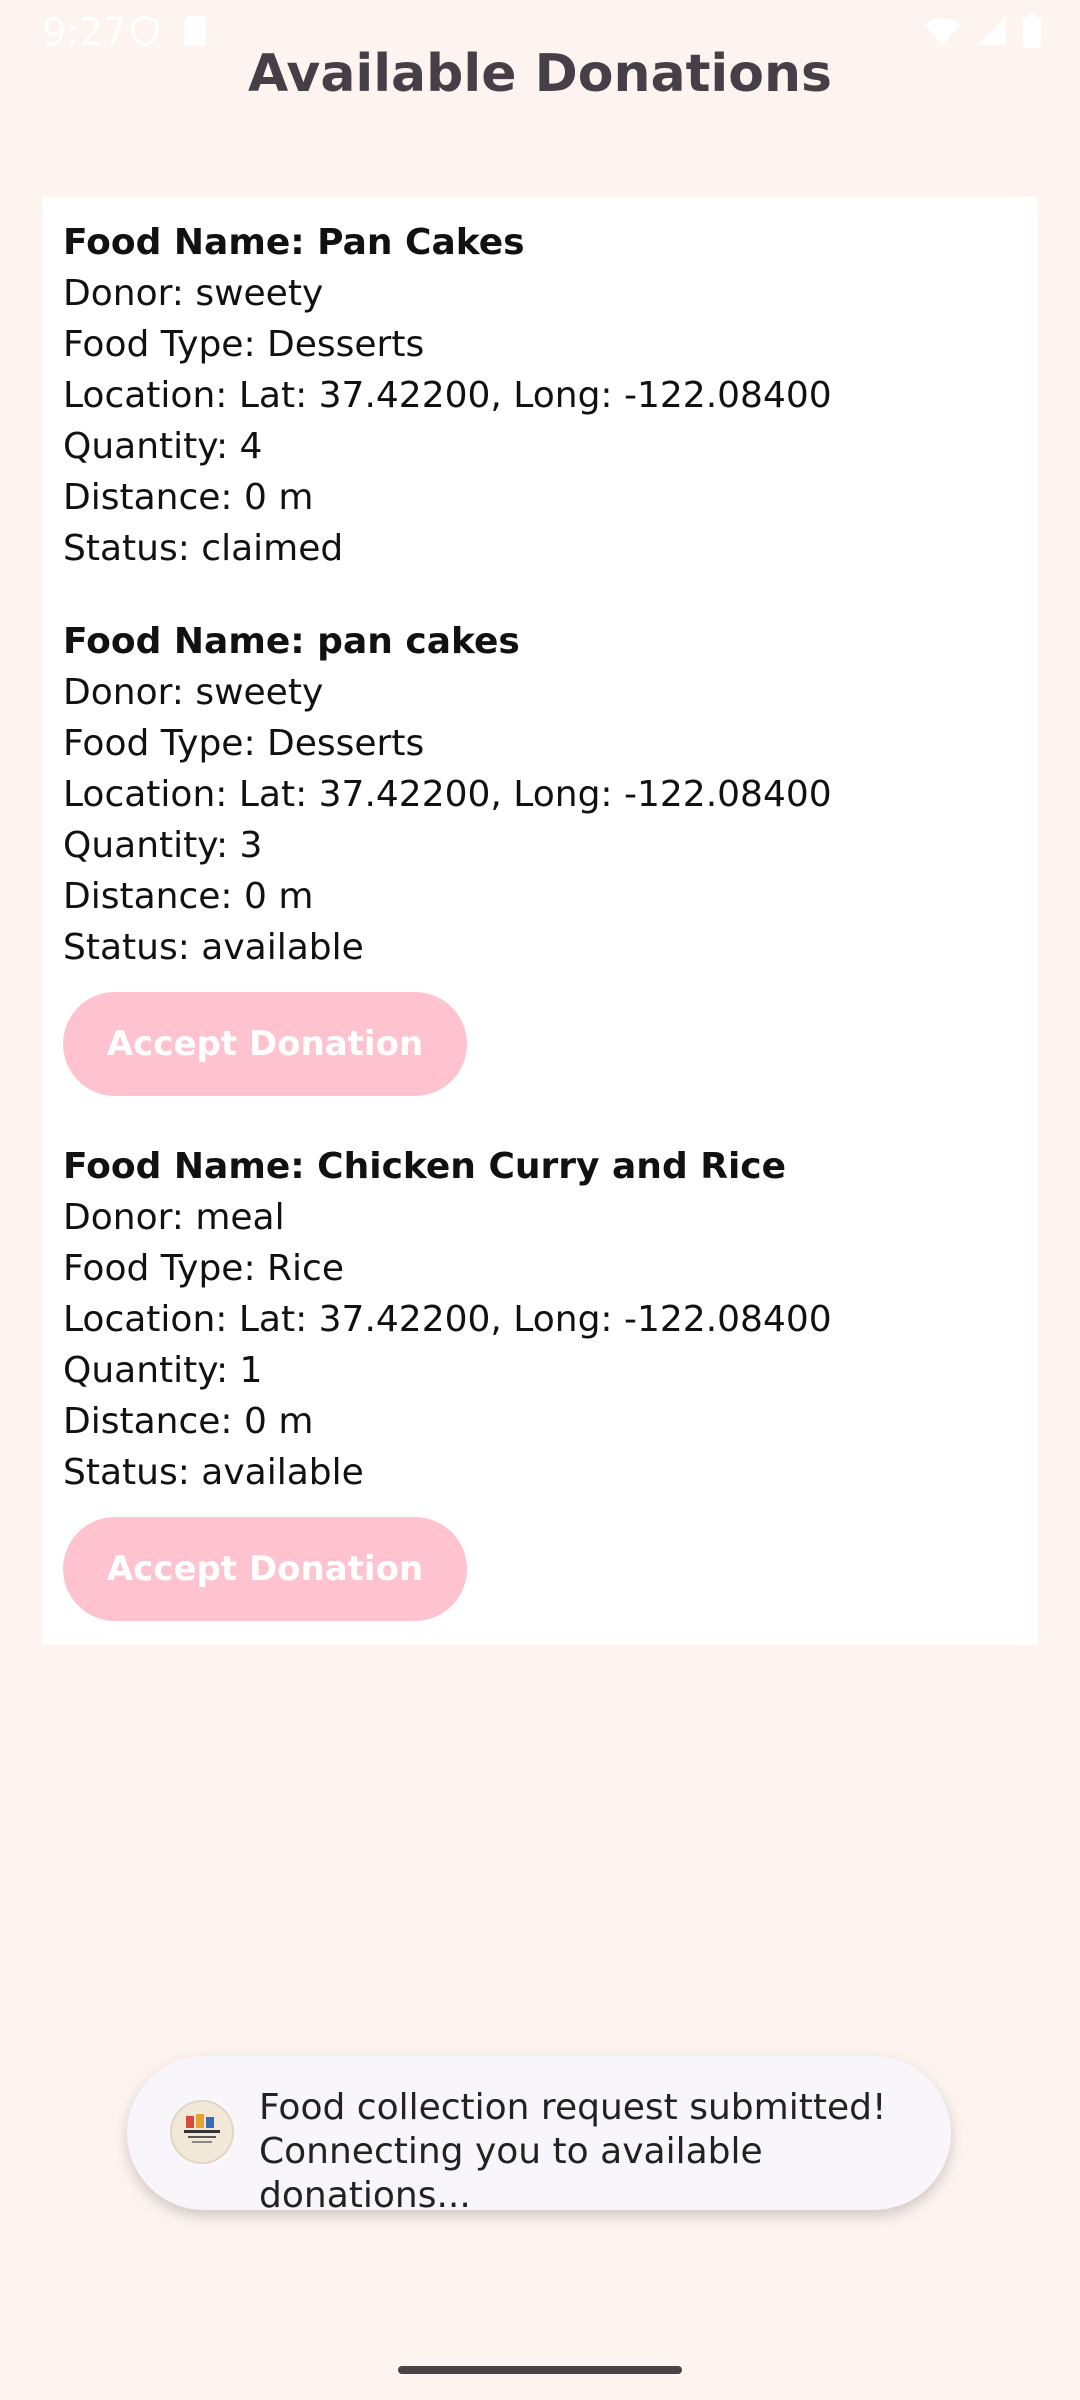 Image resolution: width=1080 pixels, height=2400 pixels. Describe the element at coordinates (573, 2107) in the screenshot. I see `toast-line-1: Food collection request submitted!` at that location.